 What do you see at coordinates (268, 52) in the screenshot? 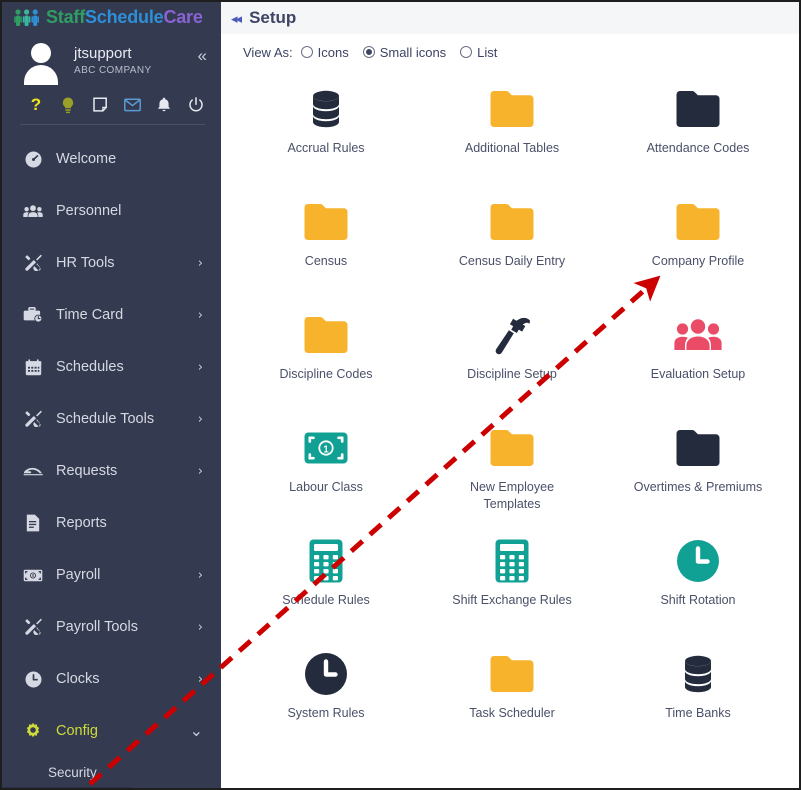
I see `view-as-label: View As:` at bounding box center [268, 52].